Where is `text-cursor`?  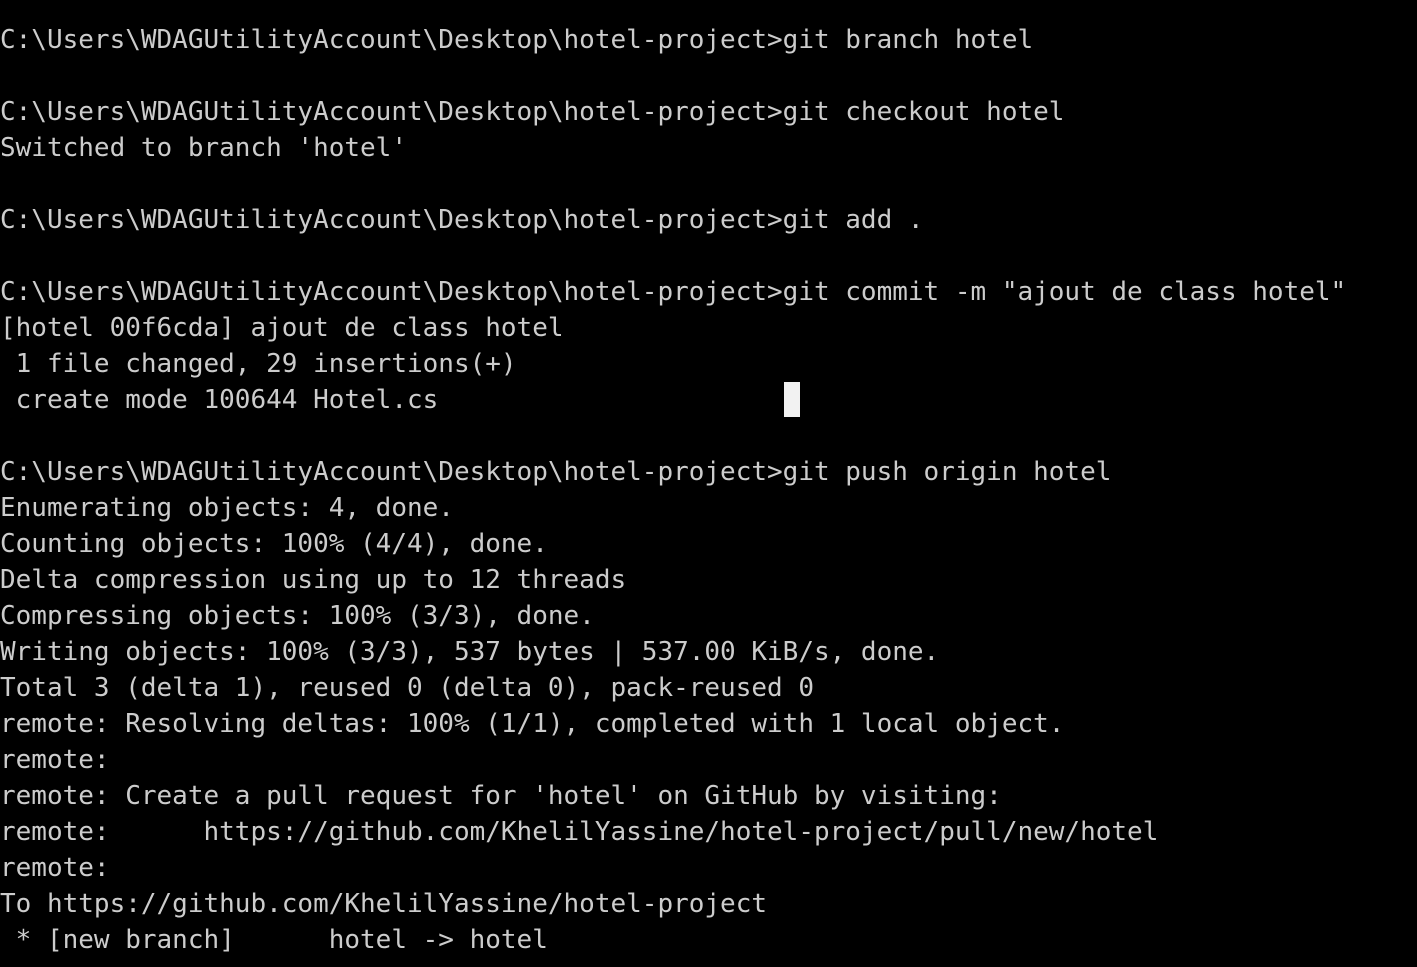 text-cursor is located at coordinates (792, 399).